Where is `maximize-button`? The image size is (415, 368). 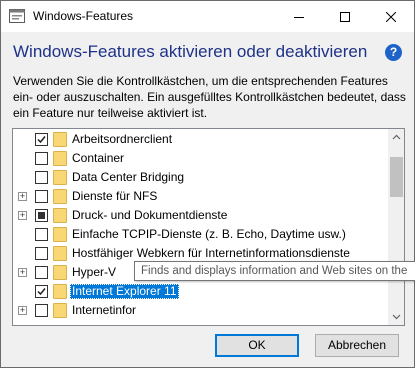
maximize-button is located at coordinates (345, 16).